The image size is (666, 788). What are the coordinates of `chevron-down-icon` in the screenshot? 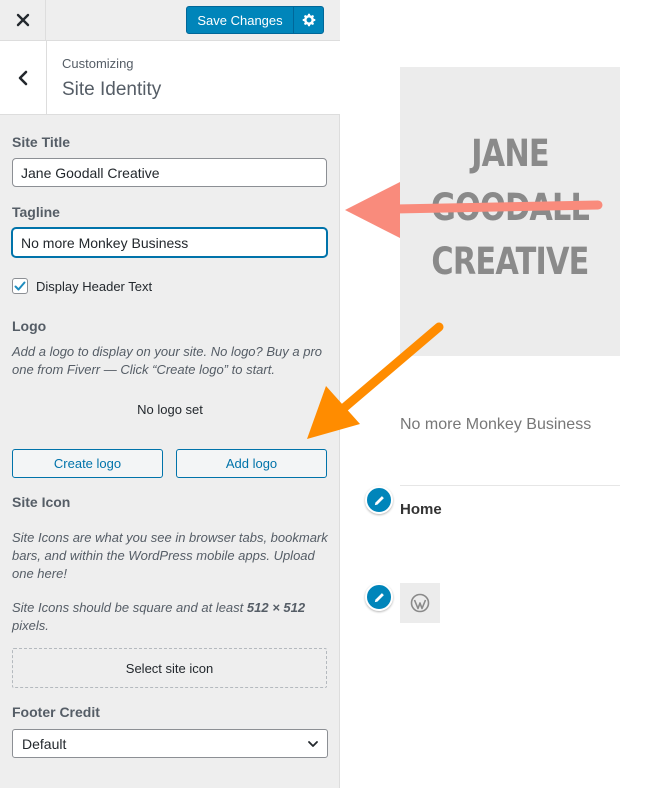 It's located at (313, 744).